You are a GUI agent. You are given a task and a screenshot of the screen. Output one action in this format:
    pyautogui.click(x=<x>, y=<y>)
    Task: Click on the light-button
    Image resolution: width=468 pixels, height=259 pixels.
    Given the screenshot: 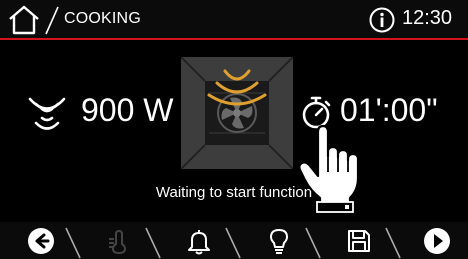 What is the action you would take?
    pyautogui.click(x=279, y=241)
    